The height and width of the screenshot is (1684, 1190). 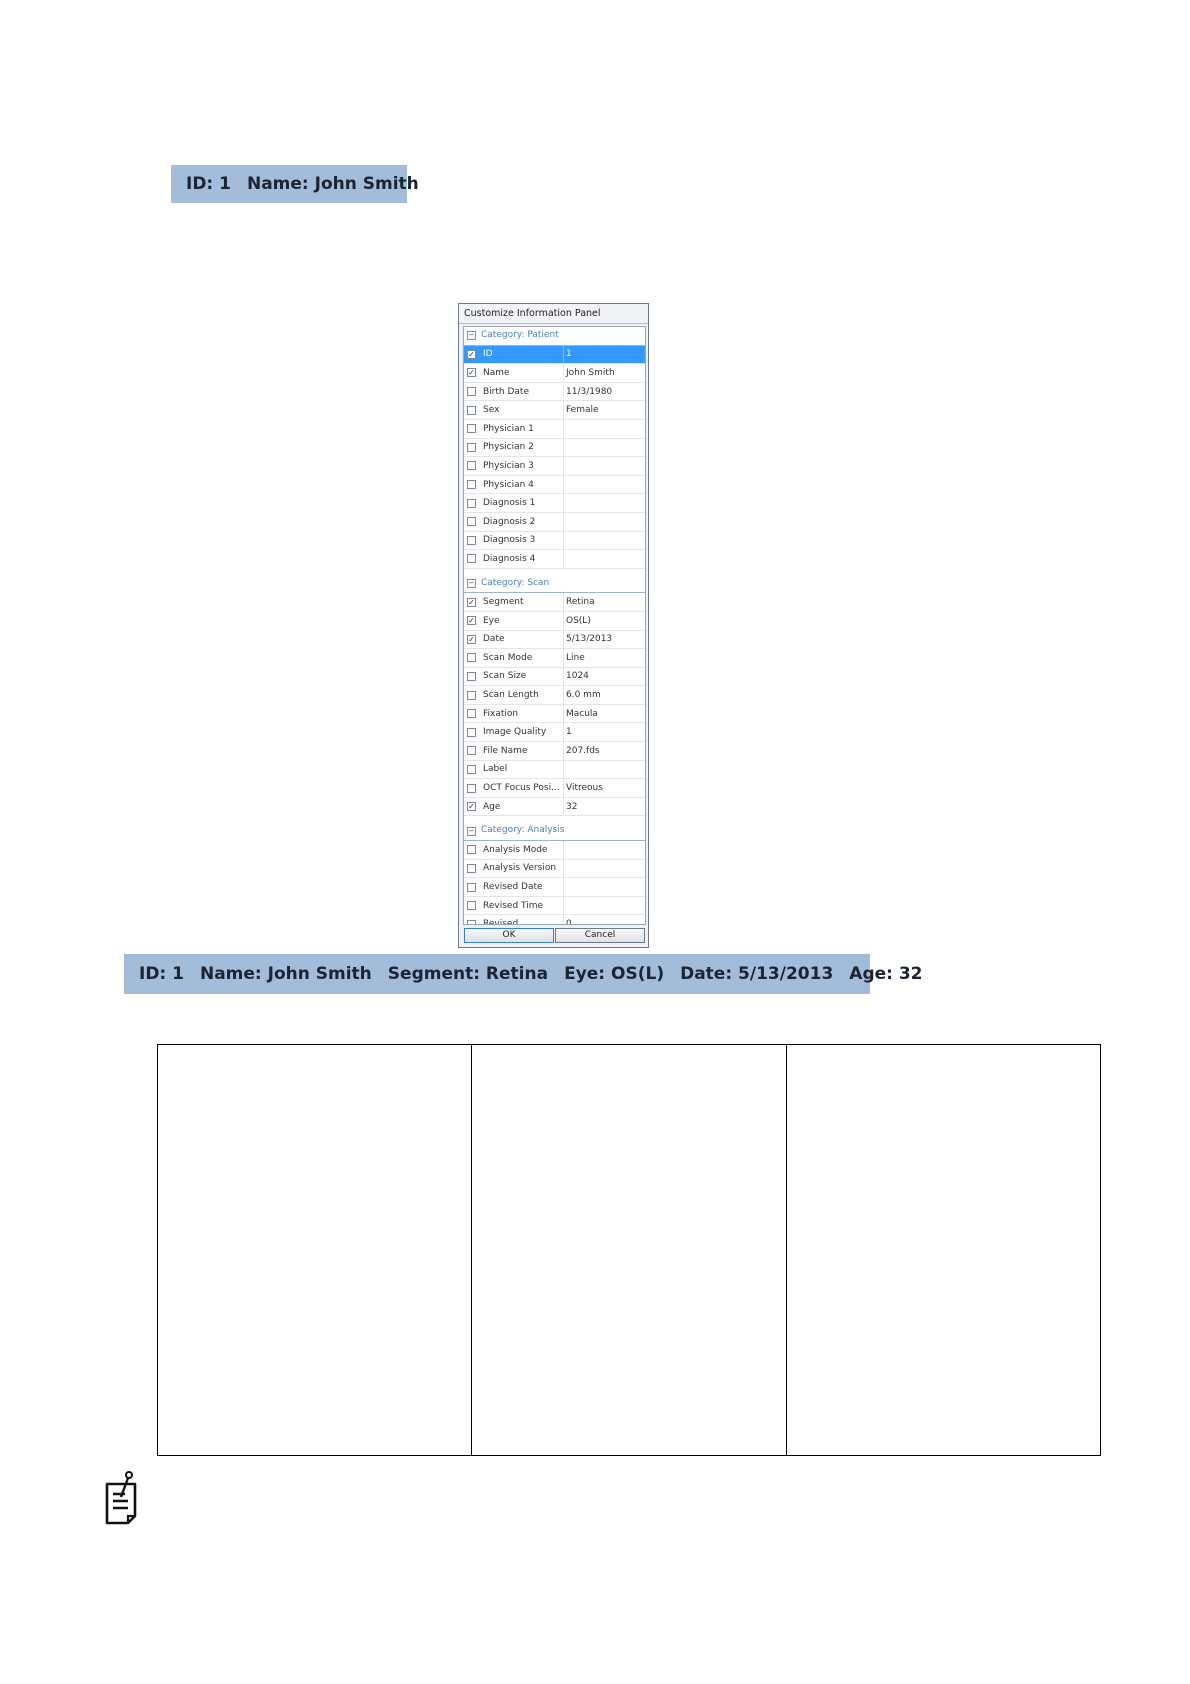 I want to click on property-label: Diagnosis 2, so click(x=509, y=521).